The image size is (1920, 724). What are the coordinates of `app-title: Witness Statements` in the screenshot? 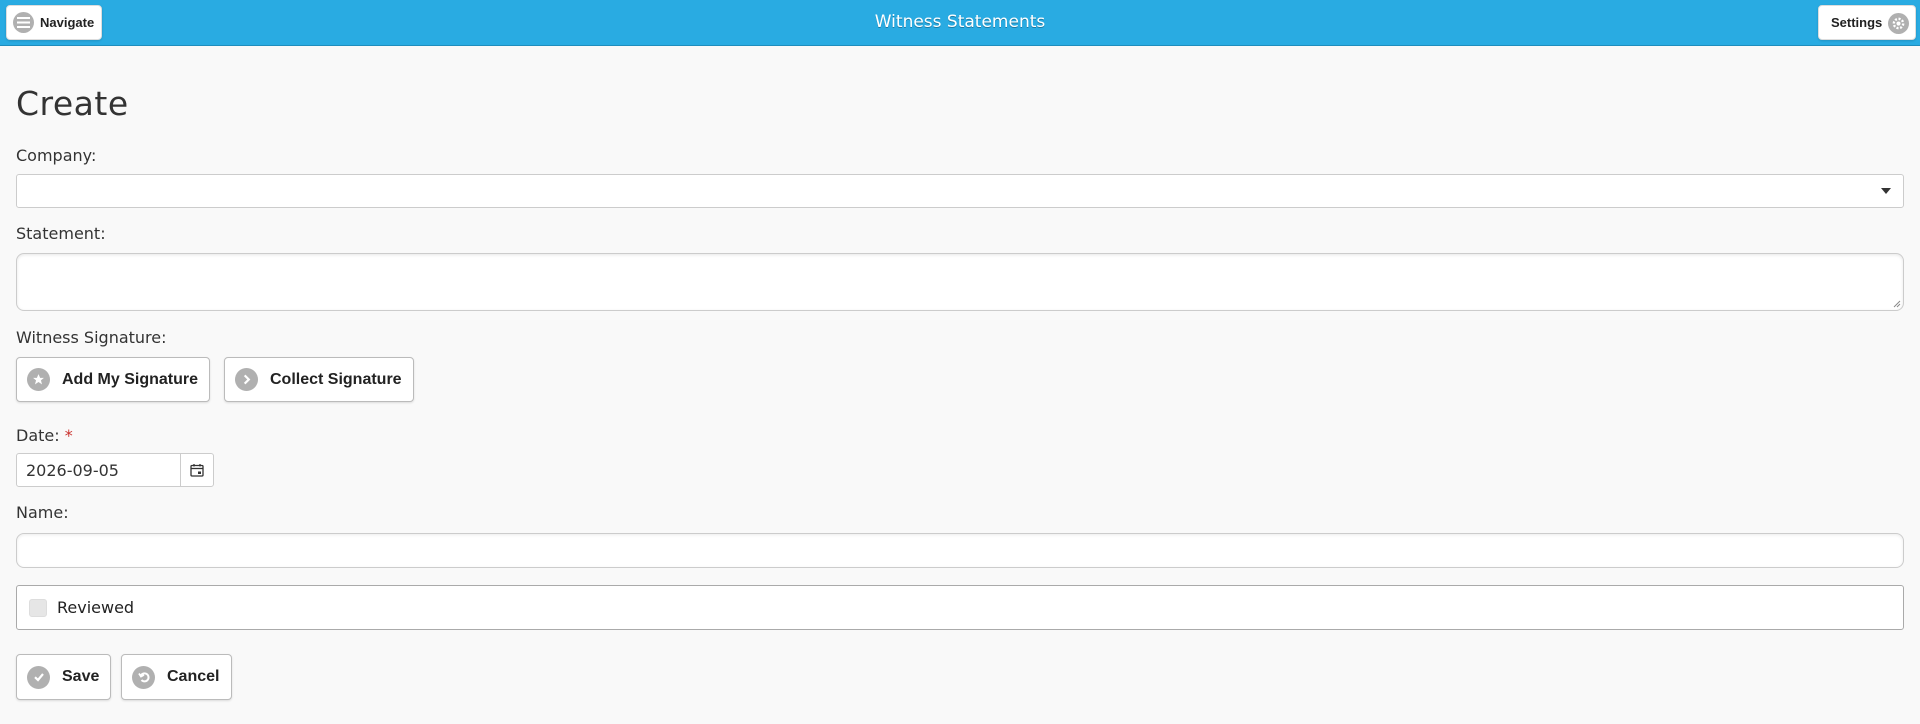 It's located at (960, 22).